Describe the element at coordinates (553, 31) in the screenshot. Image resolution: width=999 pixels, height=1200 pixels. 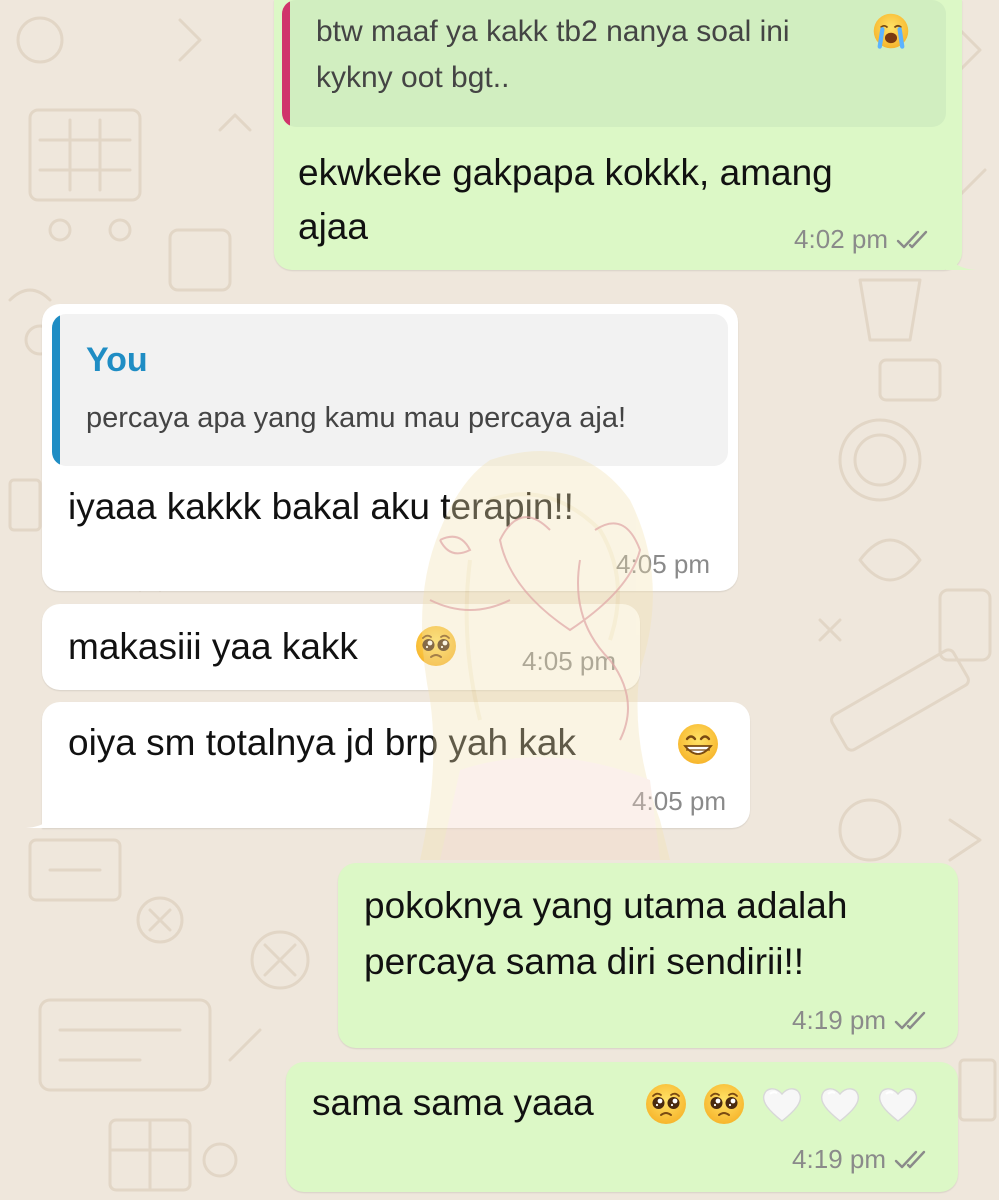
I see `quoted-text-line-1: btw maaf ya kakk tb2 nanya soal ini` at that location.